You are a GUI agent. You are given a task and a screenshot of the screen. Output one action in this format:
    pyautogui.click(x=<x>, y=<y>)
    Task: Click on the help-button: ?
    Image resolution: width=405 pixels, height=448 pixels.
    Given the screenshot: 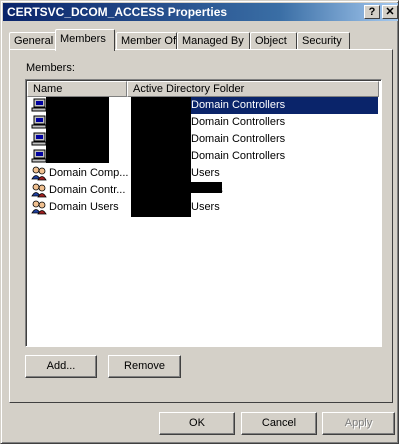 What is the action you would take?
    pyautogui.click(x=372, y=12)
    